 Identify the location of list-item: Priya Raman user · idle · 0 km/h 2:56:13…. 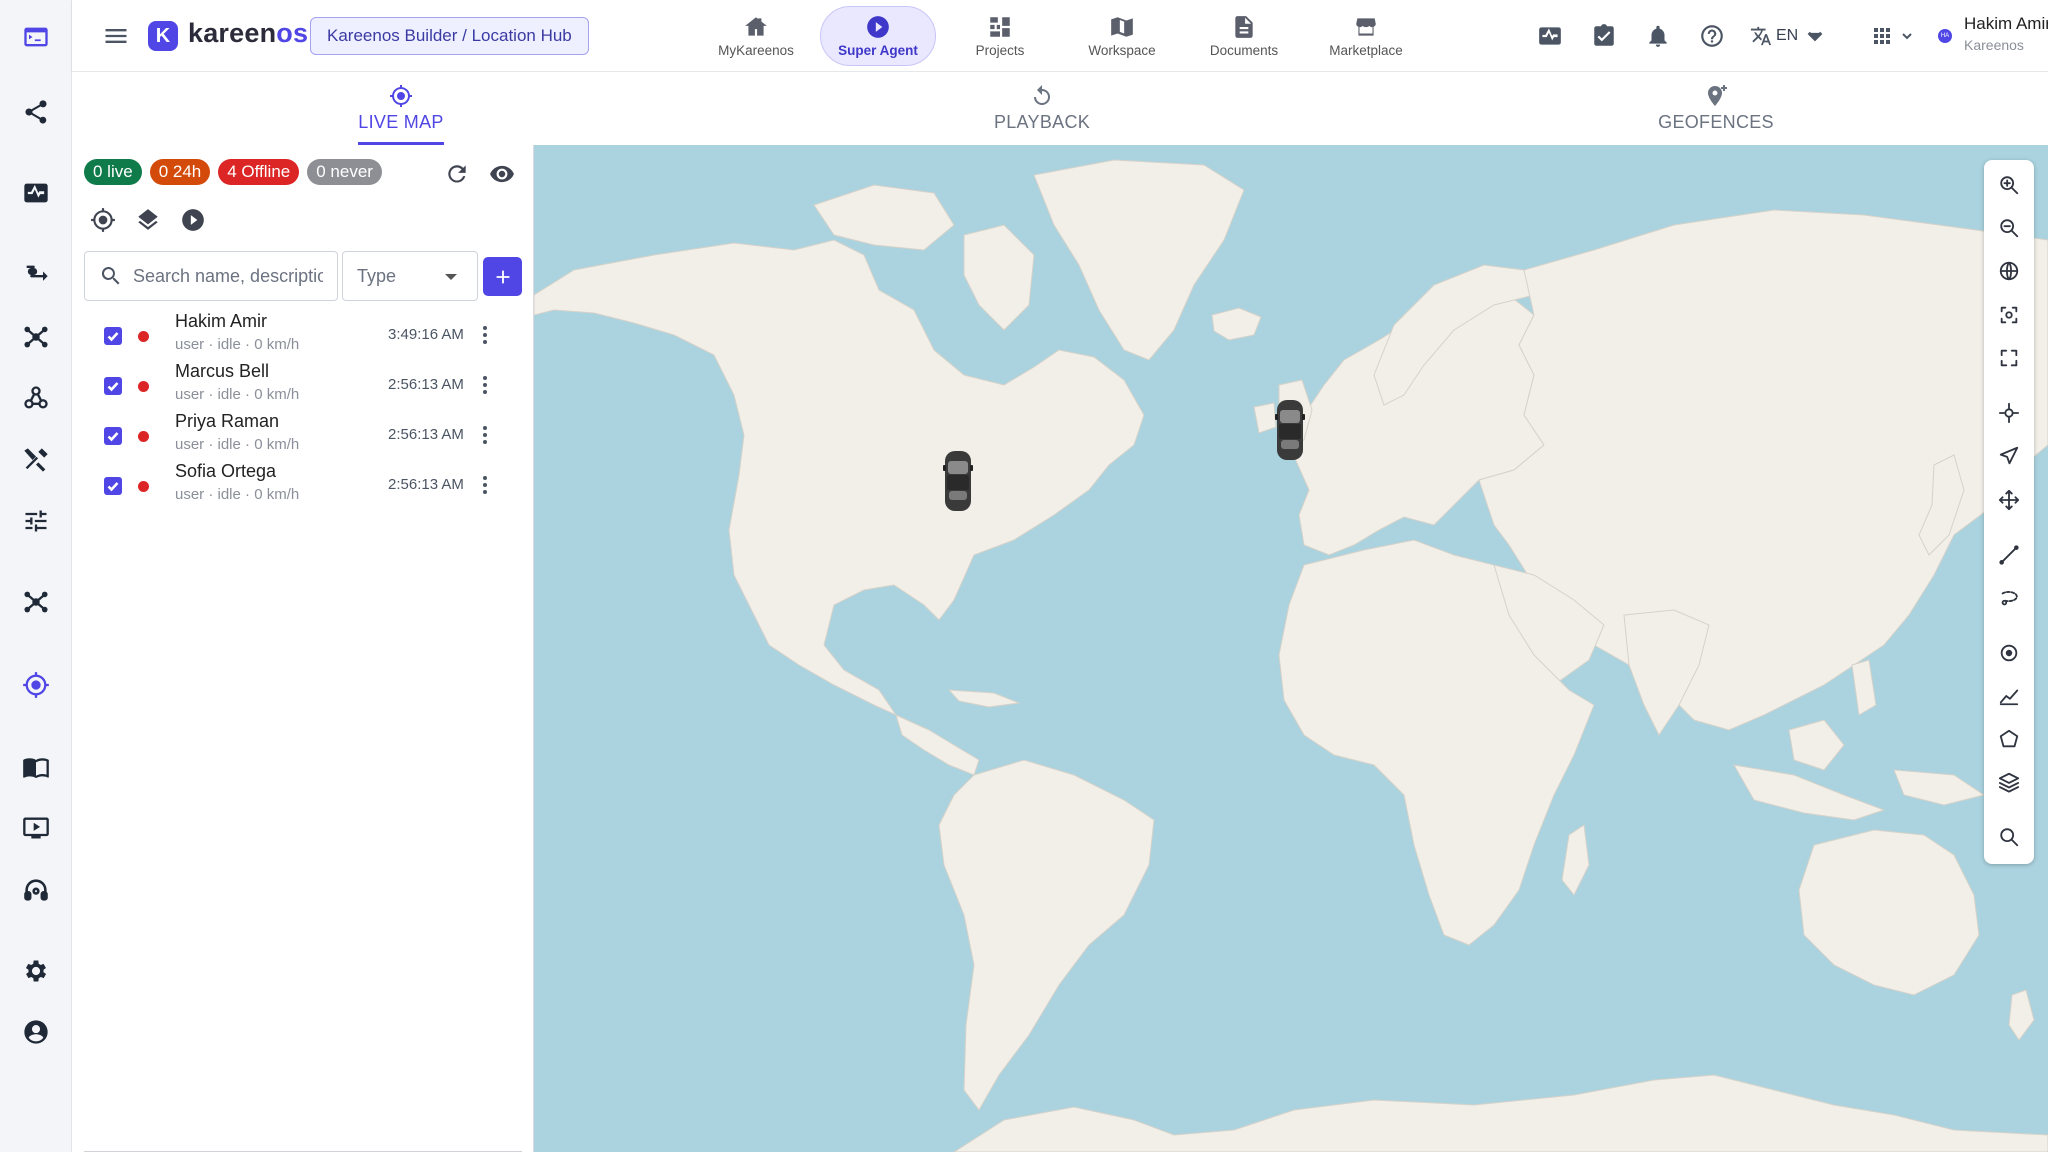
(303, 436).